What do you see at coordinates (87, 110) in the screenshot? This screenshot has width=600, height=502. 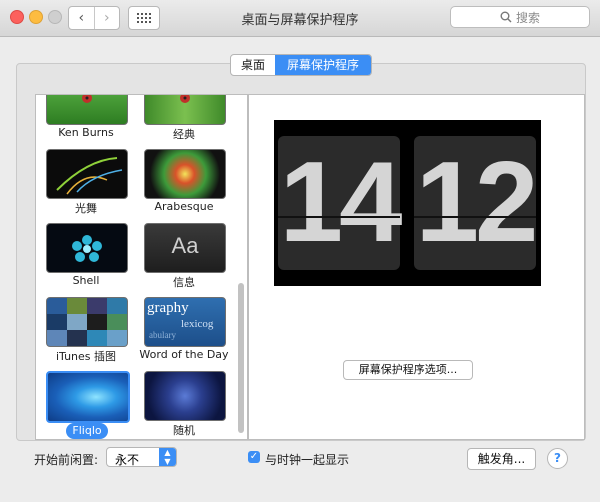 I see `thumb-ken-burns` at bounding box center [87, 110].